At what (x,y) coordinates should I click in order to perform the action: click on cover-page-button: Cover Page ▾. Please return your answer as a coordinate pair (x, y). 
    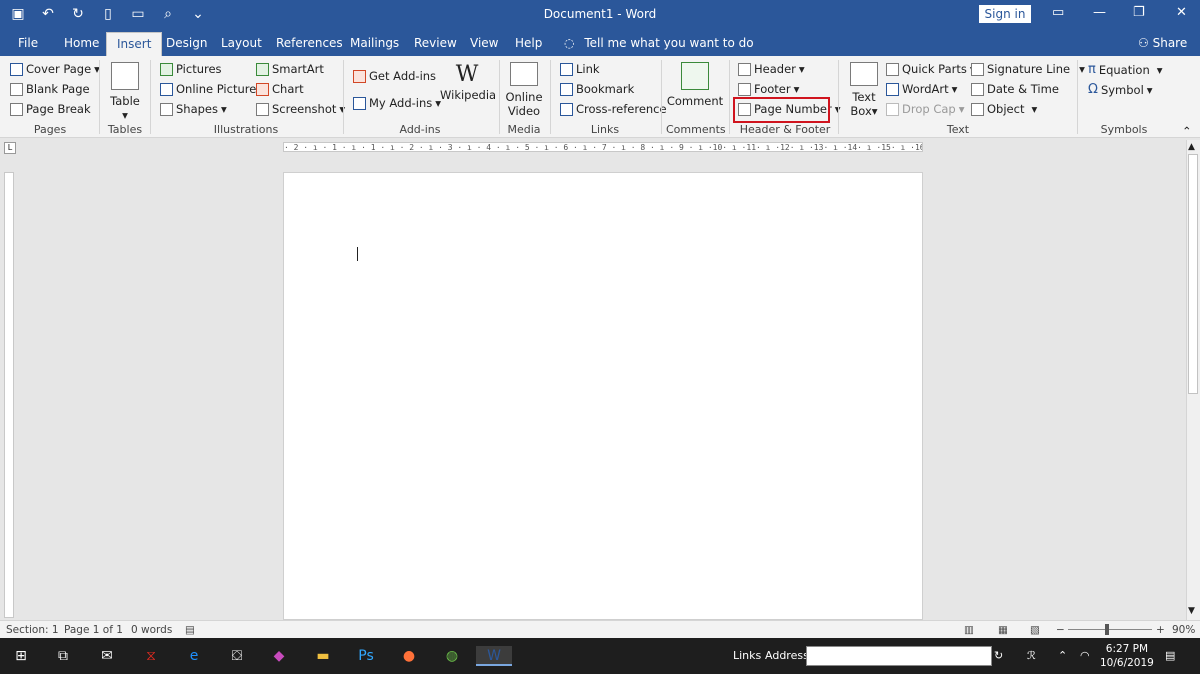
    Looking at the image, I should click on (55, 69).